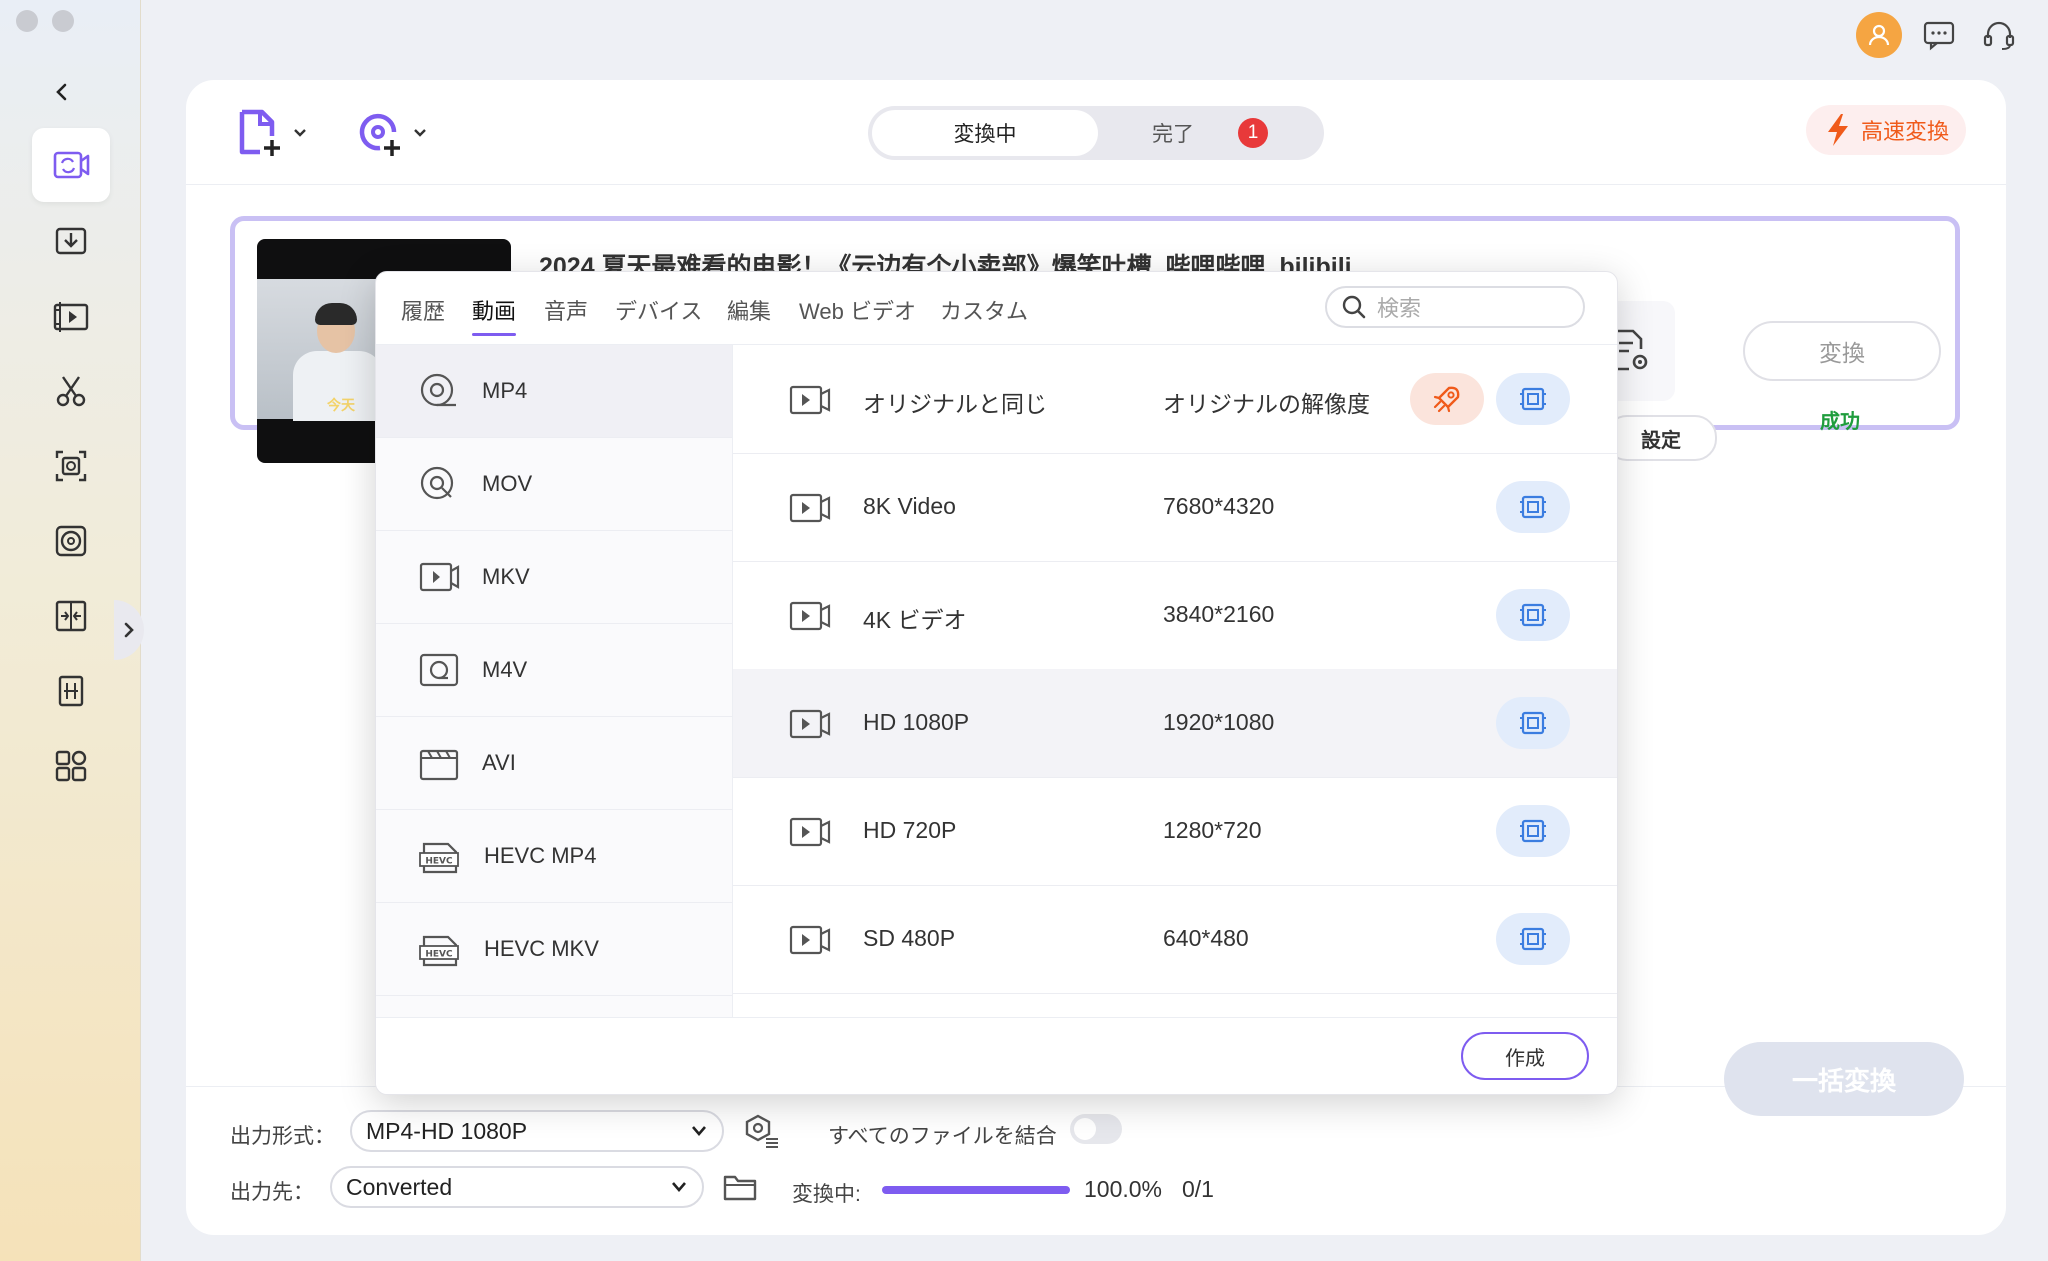 The height and width of the screenshot is (1261, 2048). What do you see at coordinates (955, 404) in the screenshot?
I see `resolution-name: オリジナルと同じ` at bounding box center [955, 404].